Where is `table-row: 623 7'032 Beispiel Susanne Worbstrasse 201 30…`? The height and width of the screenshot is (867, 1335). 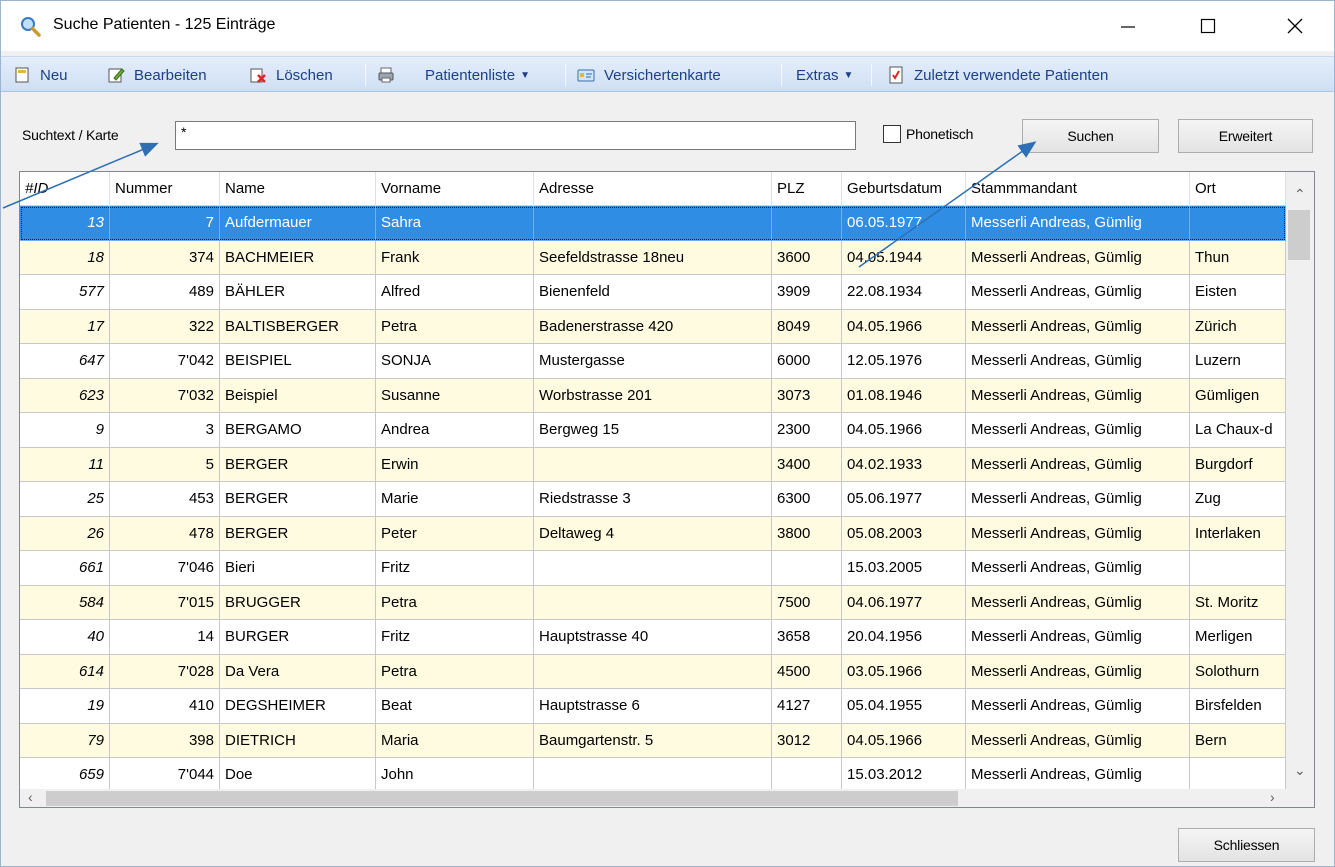 table-row: 623 7'032 Beispiel Susanne Worbstrasse 201 30… is located at coordinates (653, 396).